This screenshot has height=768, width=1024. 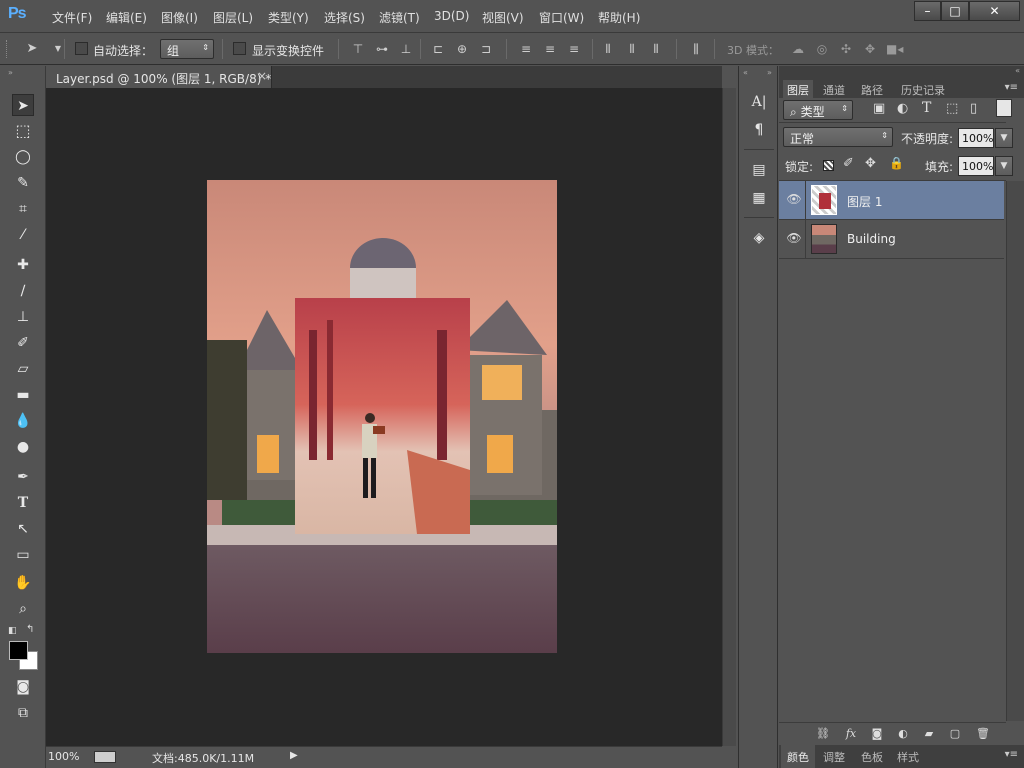 What do you see at coordinates (983, 734) in the screenshot?
I see `trash-icon: 🗑` at bounding box center [983, 734].